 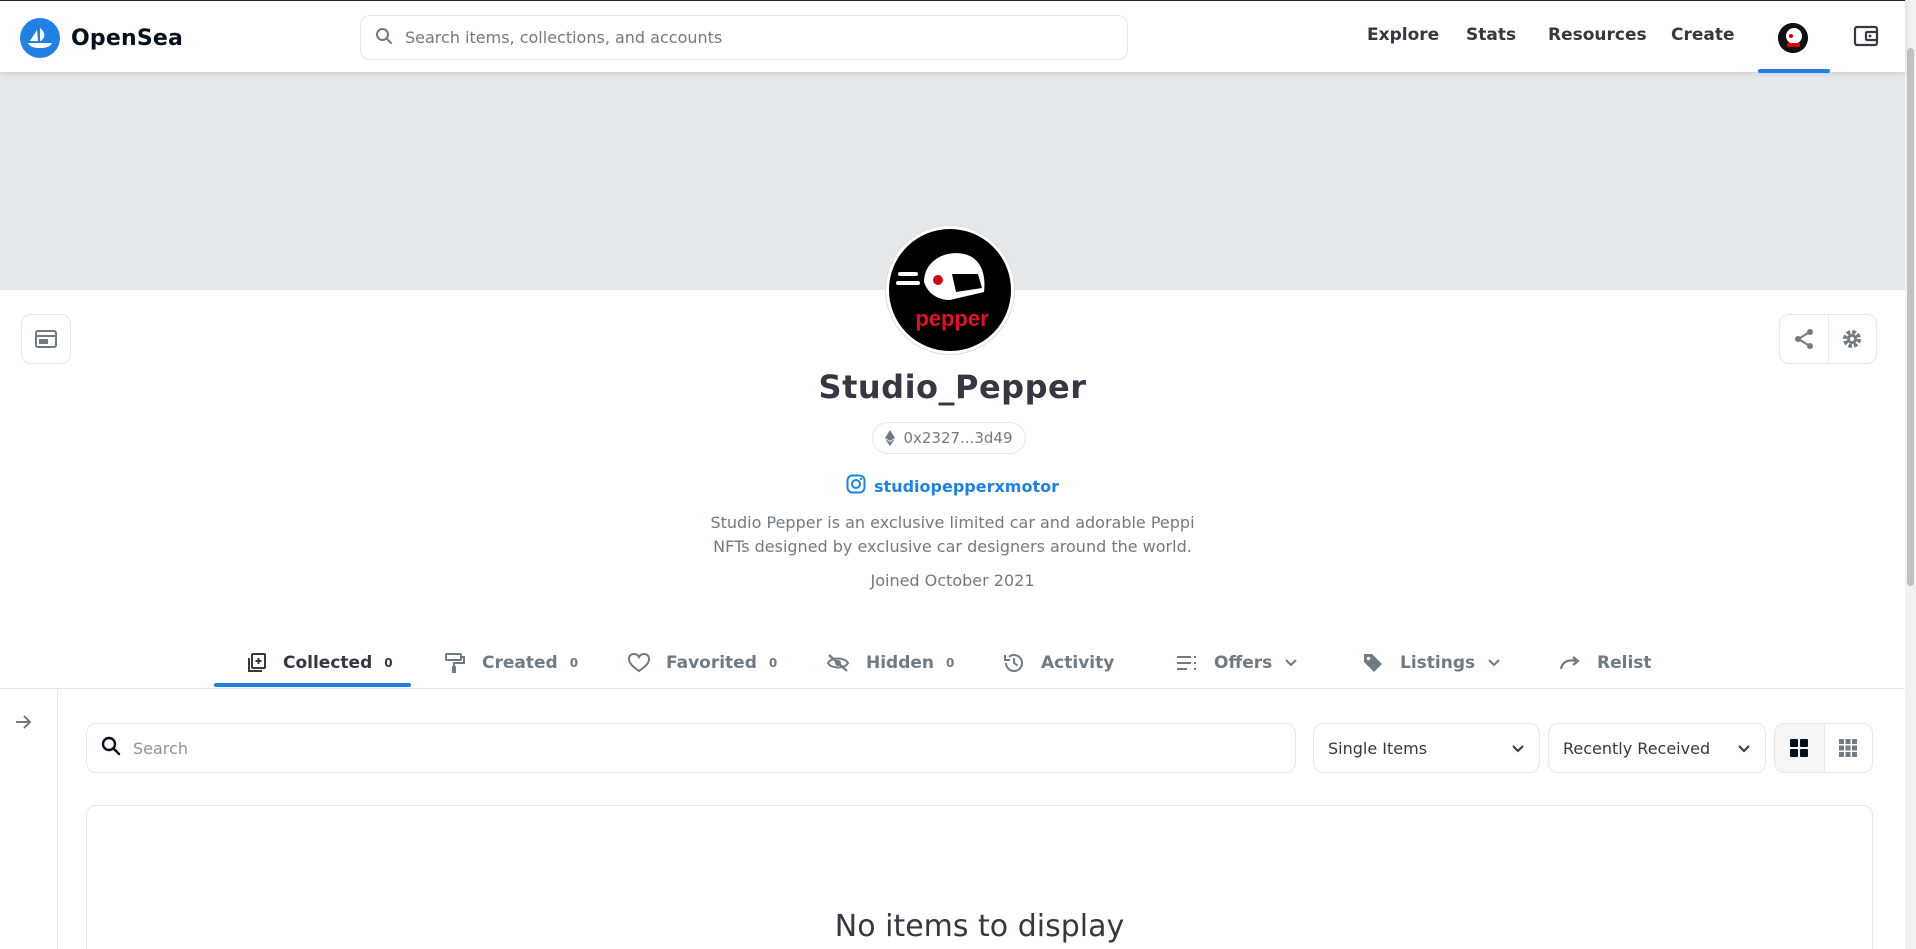 What do you see at coordinates (1570, 663) in the screenshot?
I see `redo-icon` at bounding box center [1570, 663].